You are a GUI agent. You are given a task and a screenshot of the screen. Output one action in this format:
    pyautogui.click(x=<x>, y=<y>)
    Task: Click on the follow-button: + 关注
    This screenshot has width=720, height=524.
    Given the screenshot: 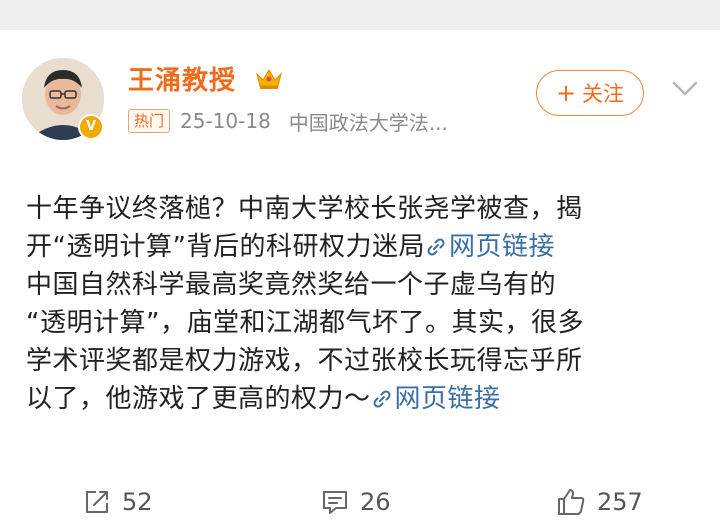 What is the action you would take?
    pyautogui.click(x=590, y=93)
    